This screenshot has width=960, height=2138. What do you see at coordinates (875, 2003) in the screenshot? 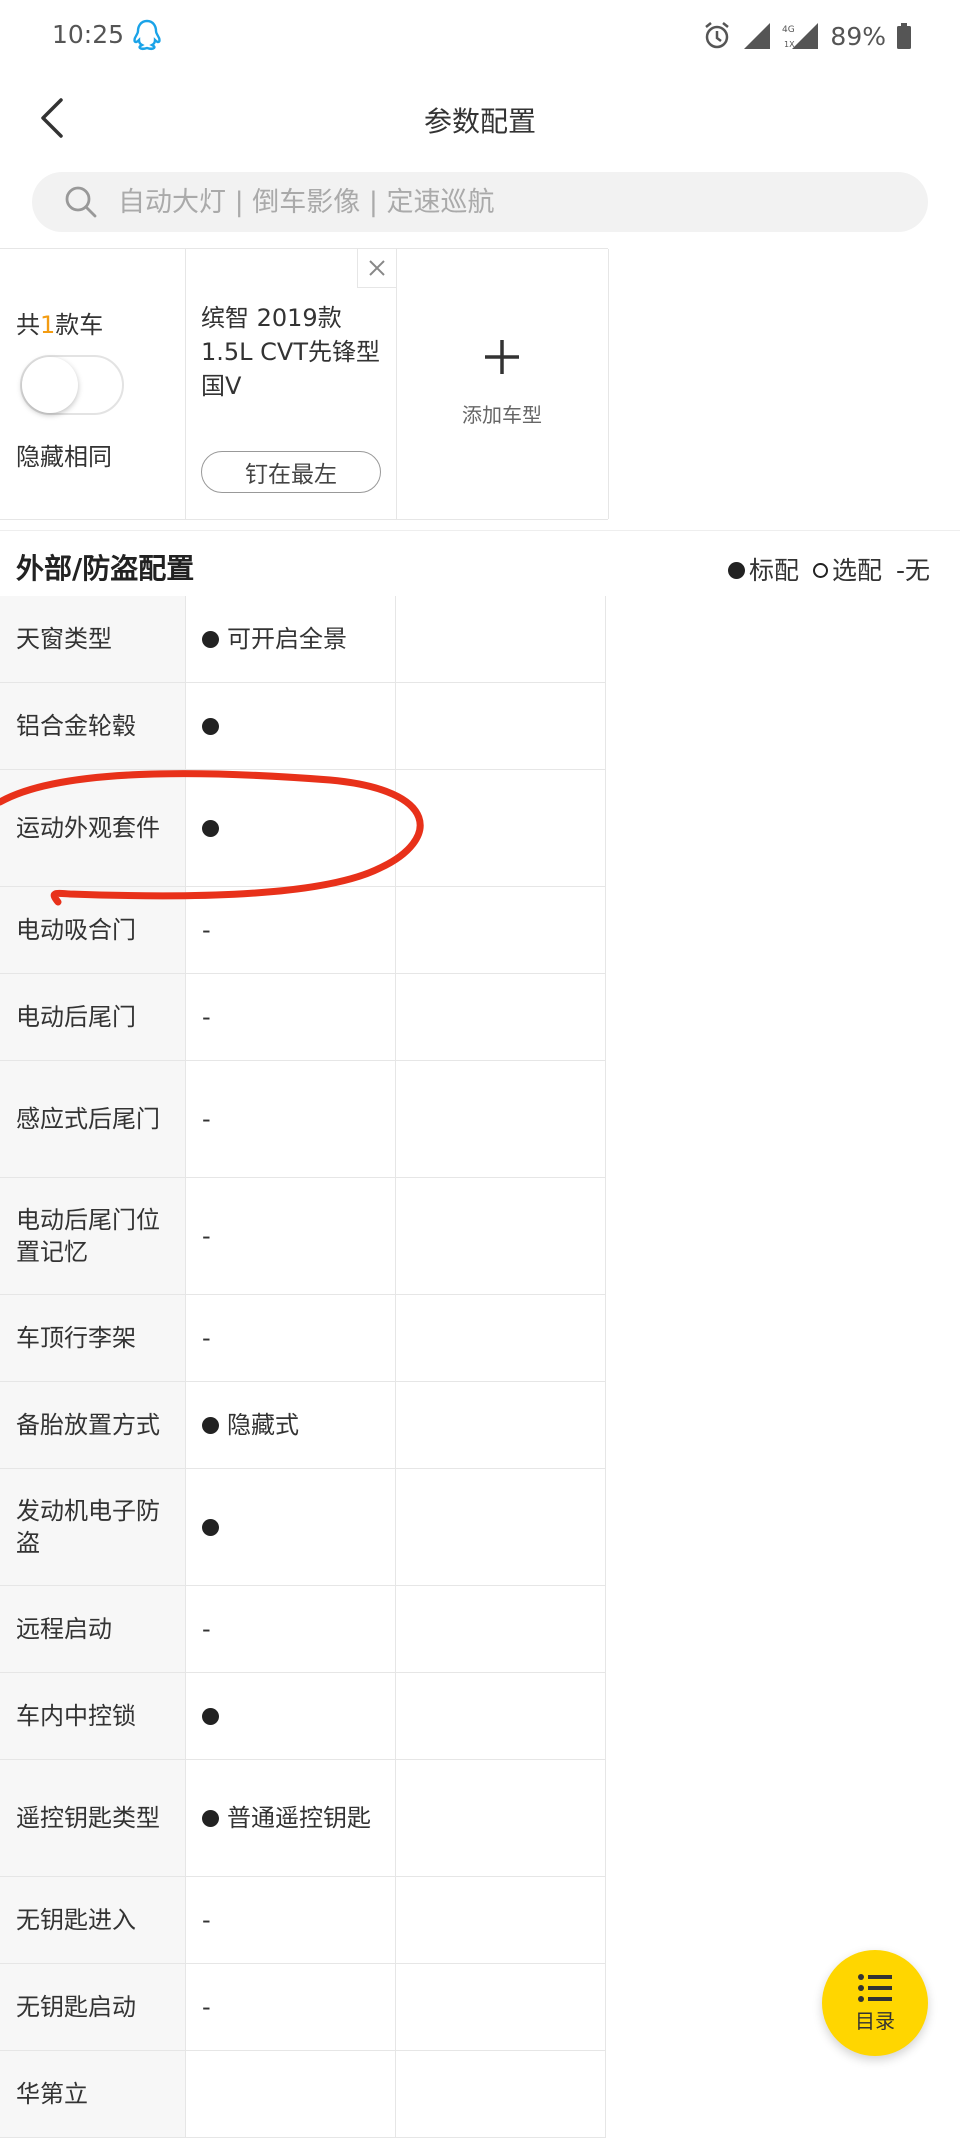
I see `catalog-button: 目录` at bounding box center [875, 2003].